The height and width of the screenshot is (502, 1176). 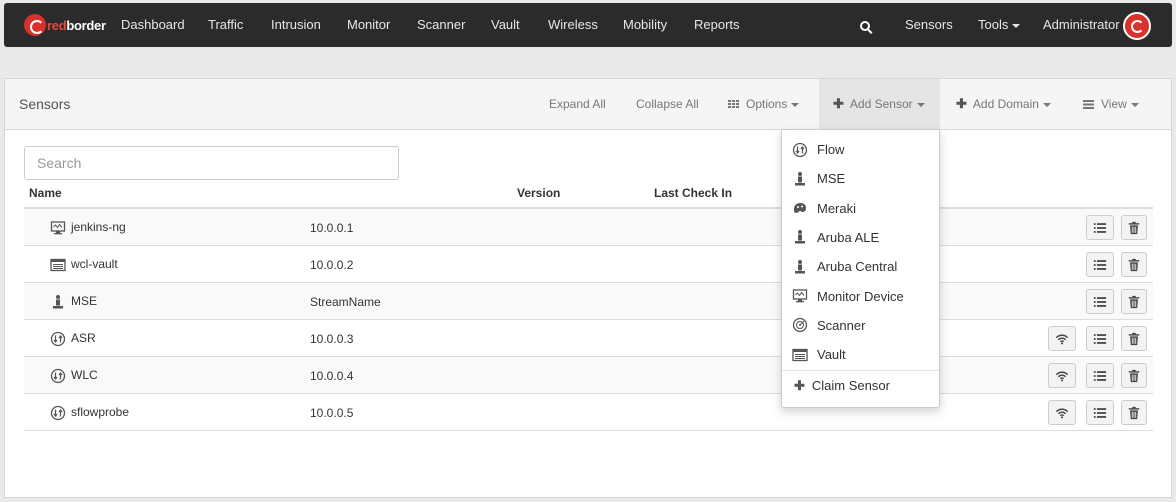 I want to click on sensor-name-label: WLC, so click(x=84, y=375).